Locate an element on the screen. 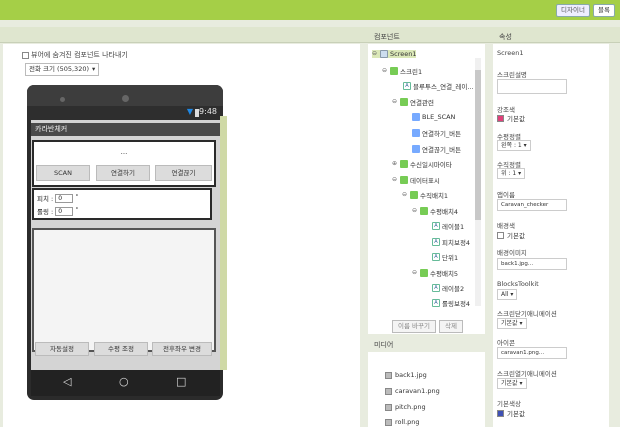 The height and width of the screenshot is (427, 620). tree-item: BLE_SCAN is located at coordinates (433, 117).